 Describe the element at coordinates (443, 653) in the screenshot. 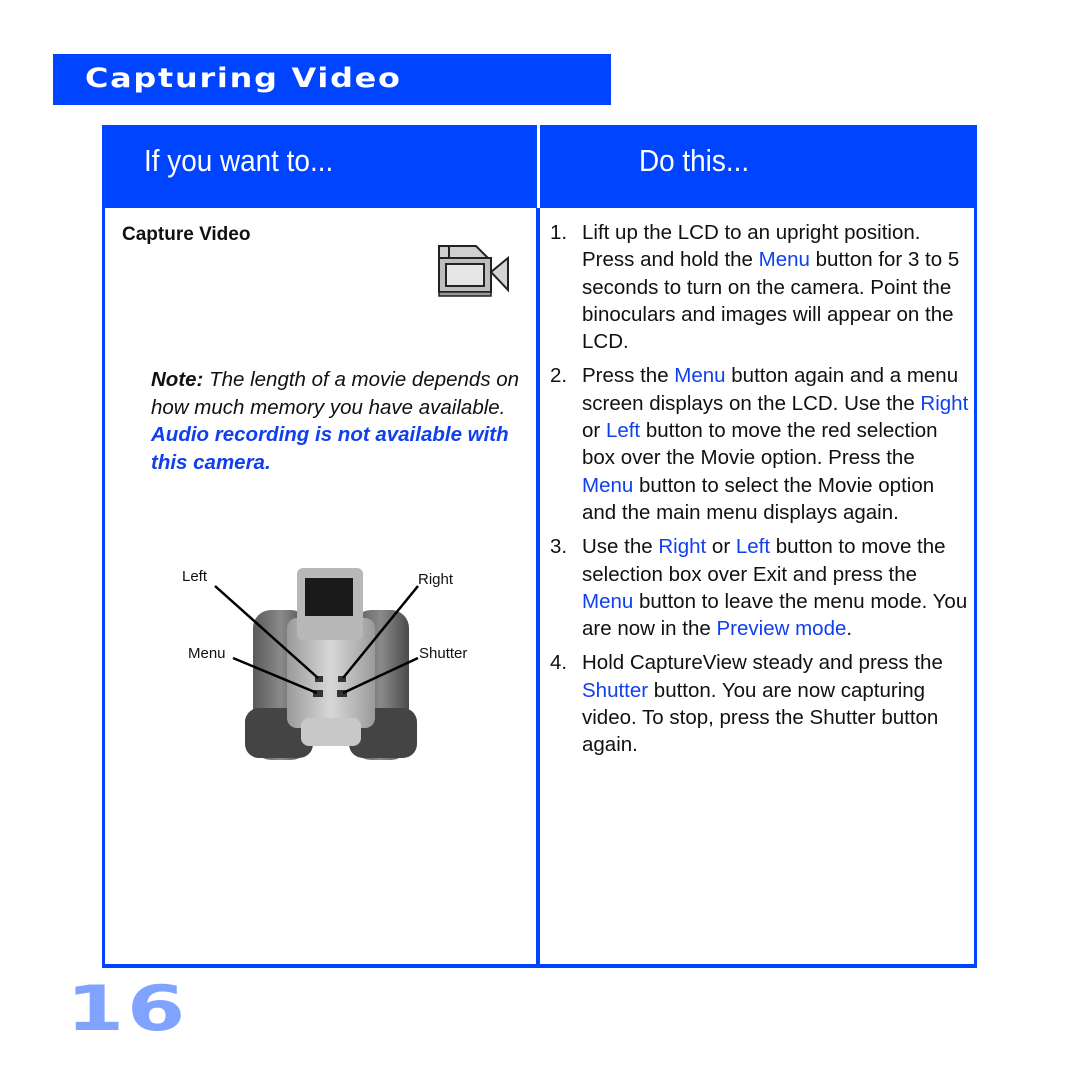

I see `label-shutter: Shutter` at that location.